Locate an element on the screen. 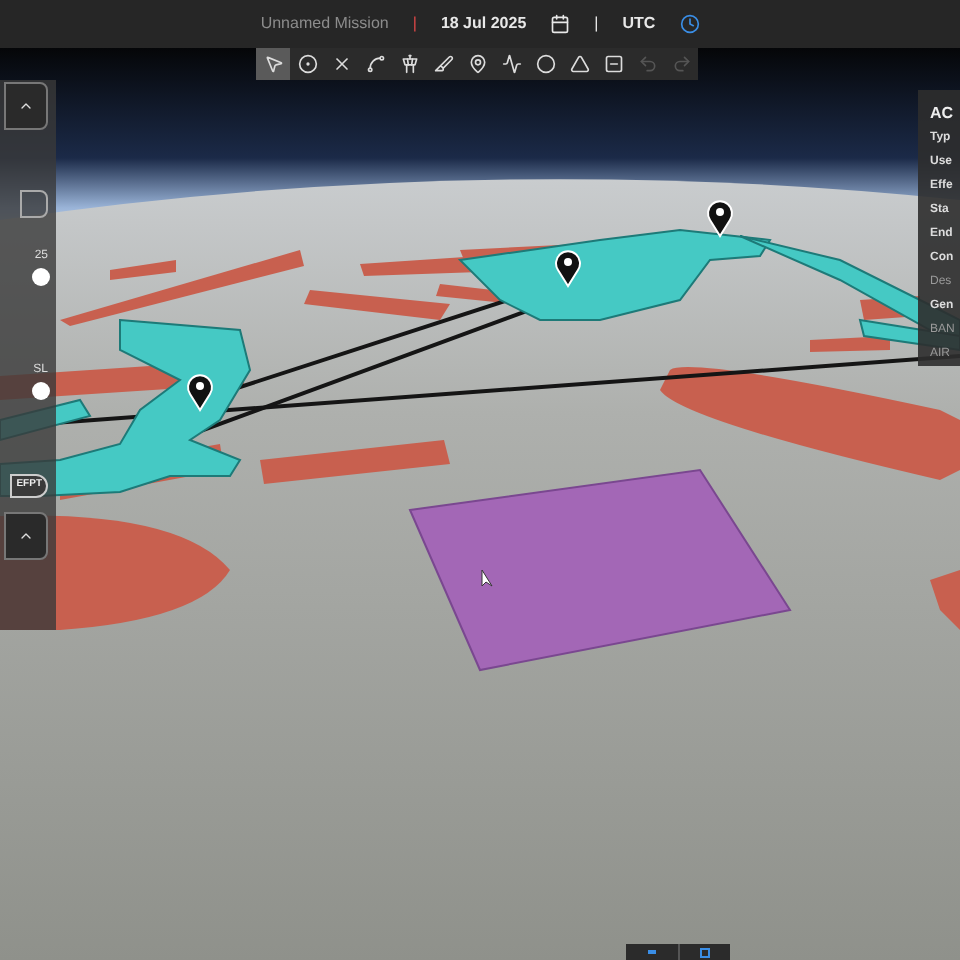 This screenshot has height=960, width=960. date-text: 18 Jul 2025 is located at coordinates (483, 24).